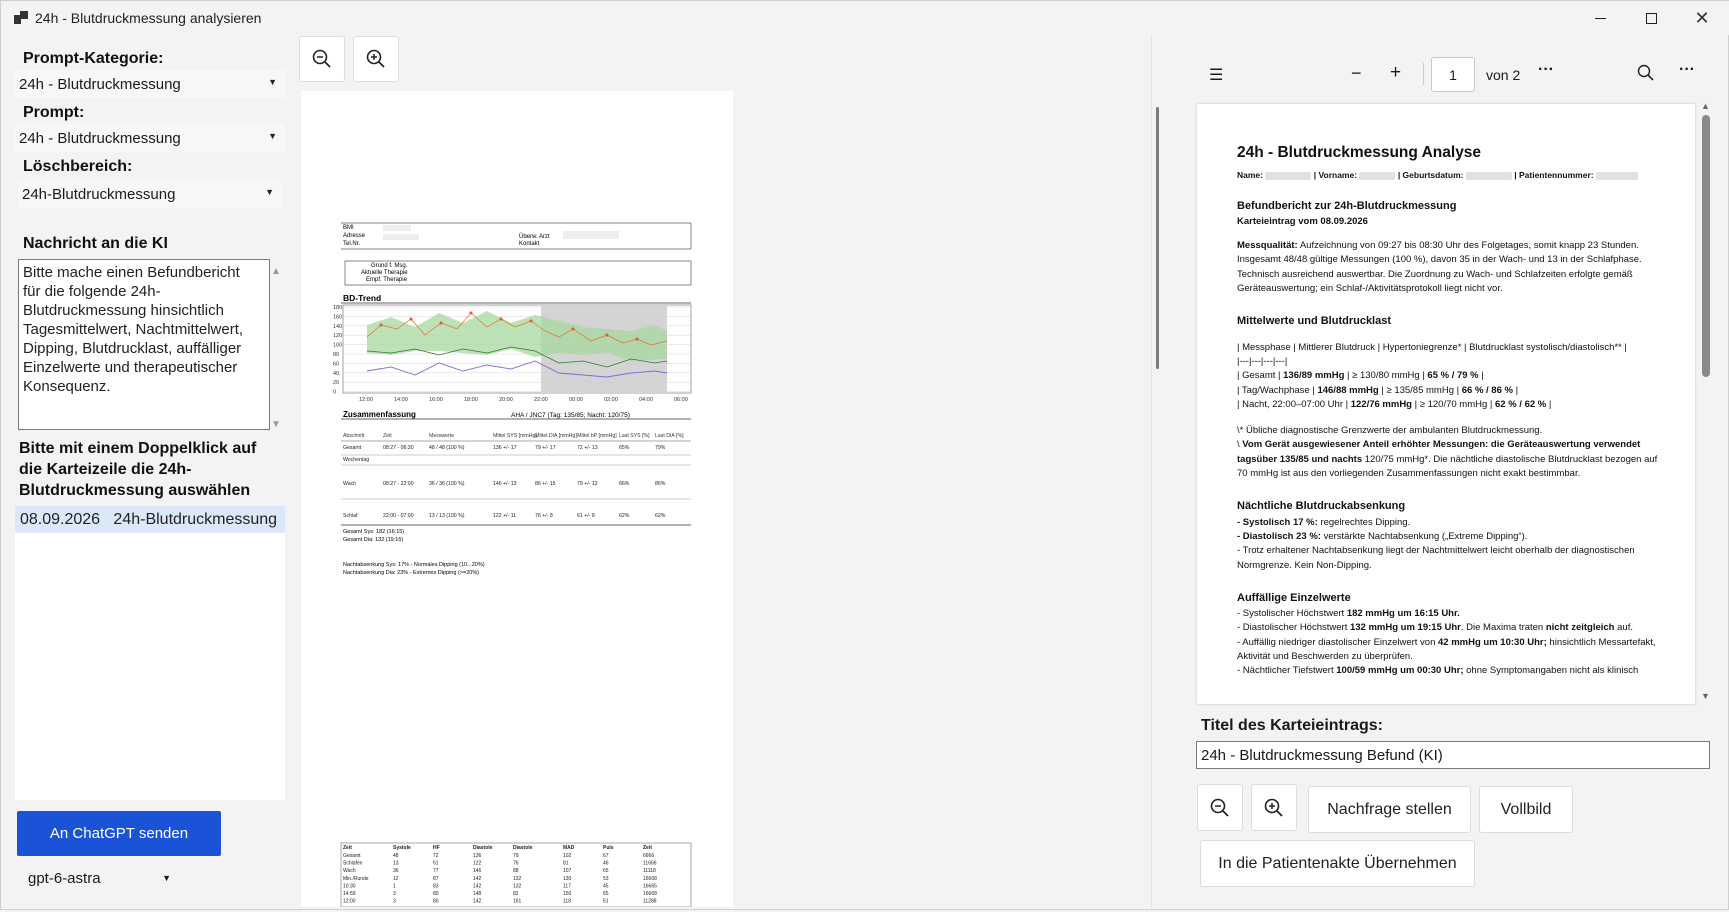 The height and width of the screenshot is (912, 1729). What do you see at coordinates (398, 516) in the screenshot?
I see `doc-text: 22:00 - 07:00` at bounding box center [398, 516].